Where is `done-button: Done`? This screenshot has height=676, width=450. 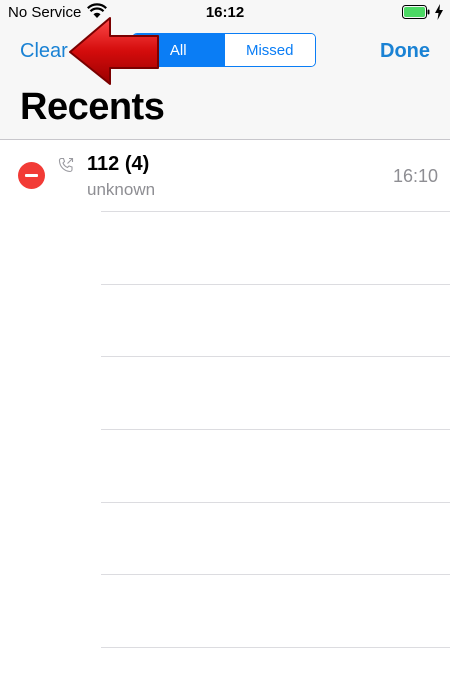
done-button: Done is located at coordinates (405, 51).